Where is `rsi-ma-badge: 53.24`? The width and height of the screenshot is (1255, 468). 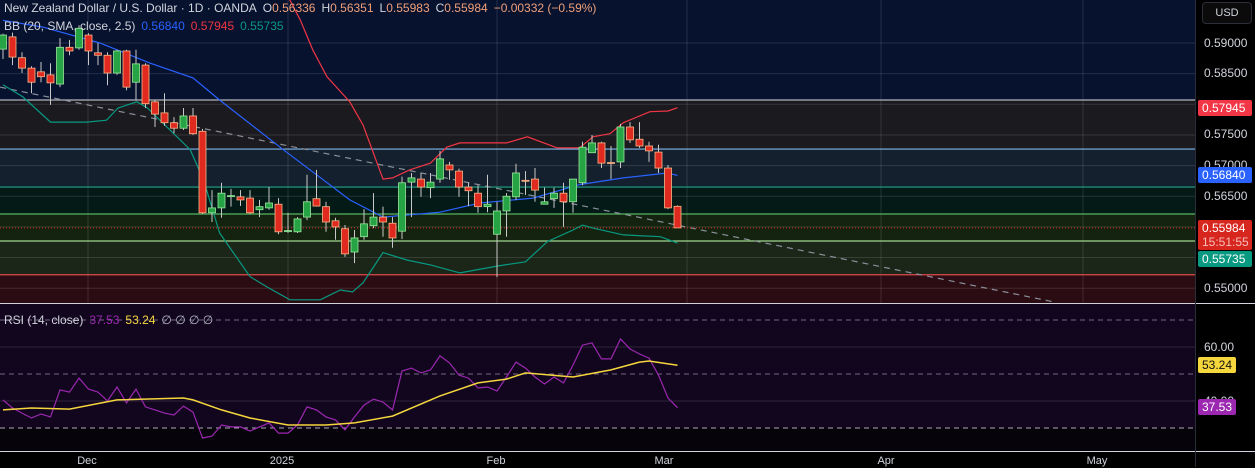
rsi-ma-badge: 53.24 is located at coordinates (1217, 365).